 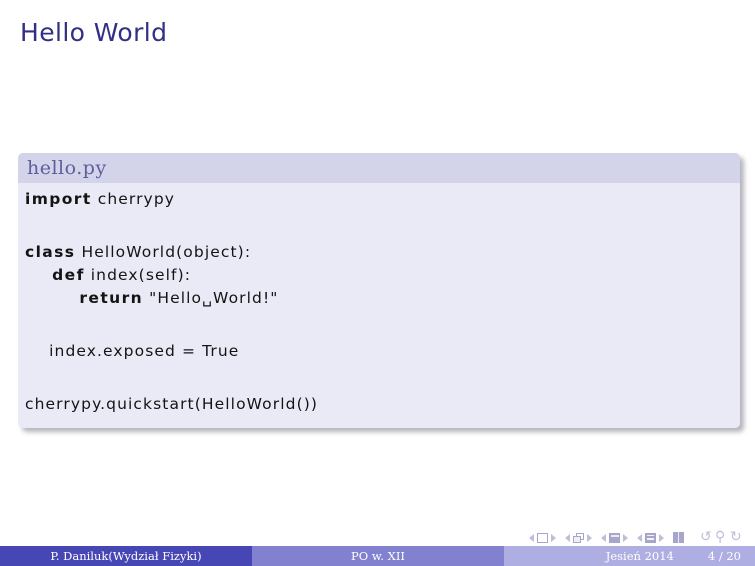 What do you see at coordinates (55, 275) in the screenshot?
I see `code-keyword: def` at bounding box center [55, 275].